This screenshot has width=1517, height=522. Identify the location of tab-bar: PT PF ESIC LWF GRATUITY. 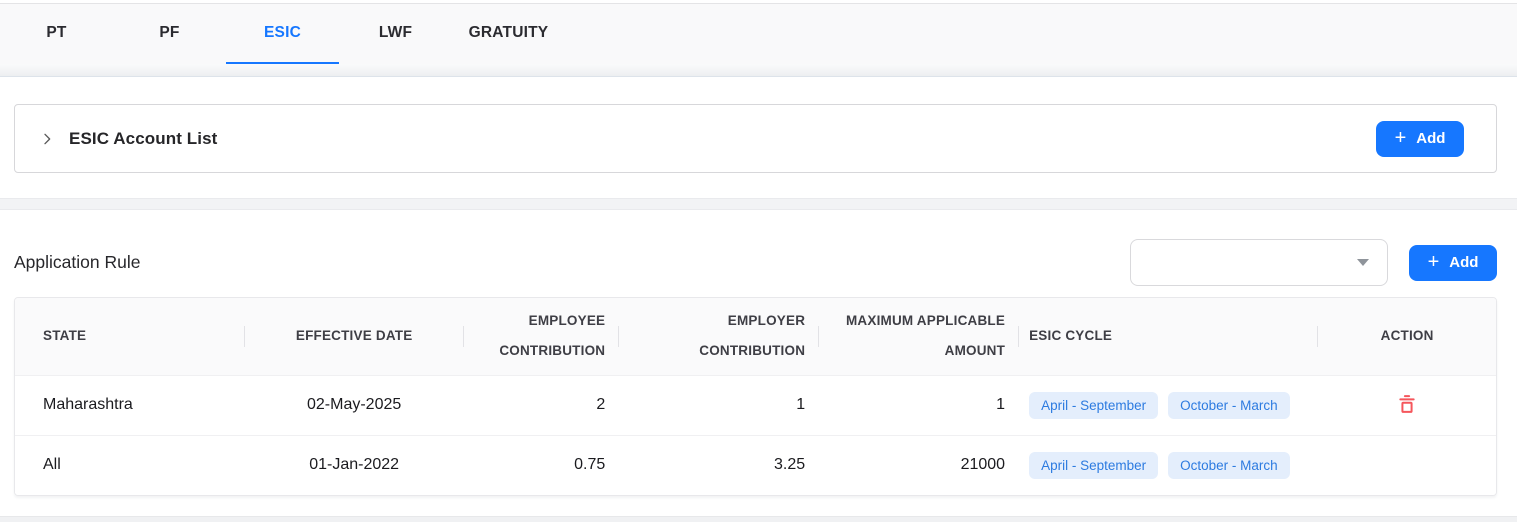
(758, 33).